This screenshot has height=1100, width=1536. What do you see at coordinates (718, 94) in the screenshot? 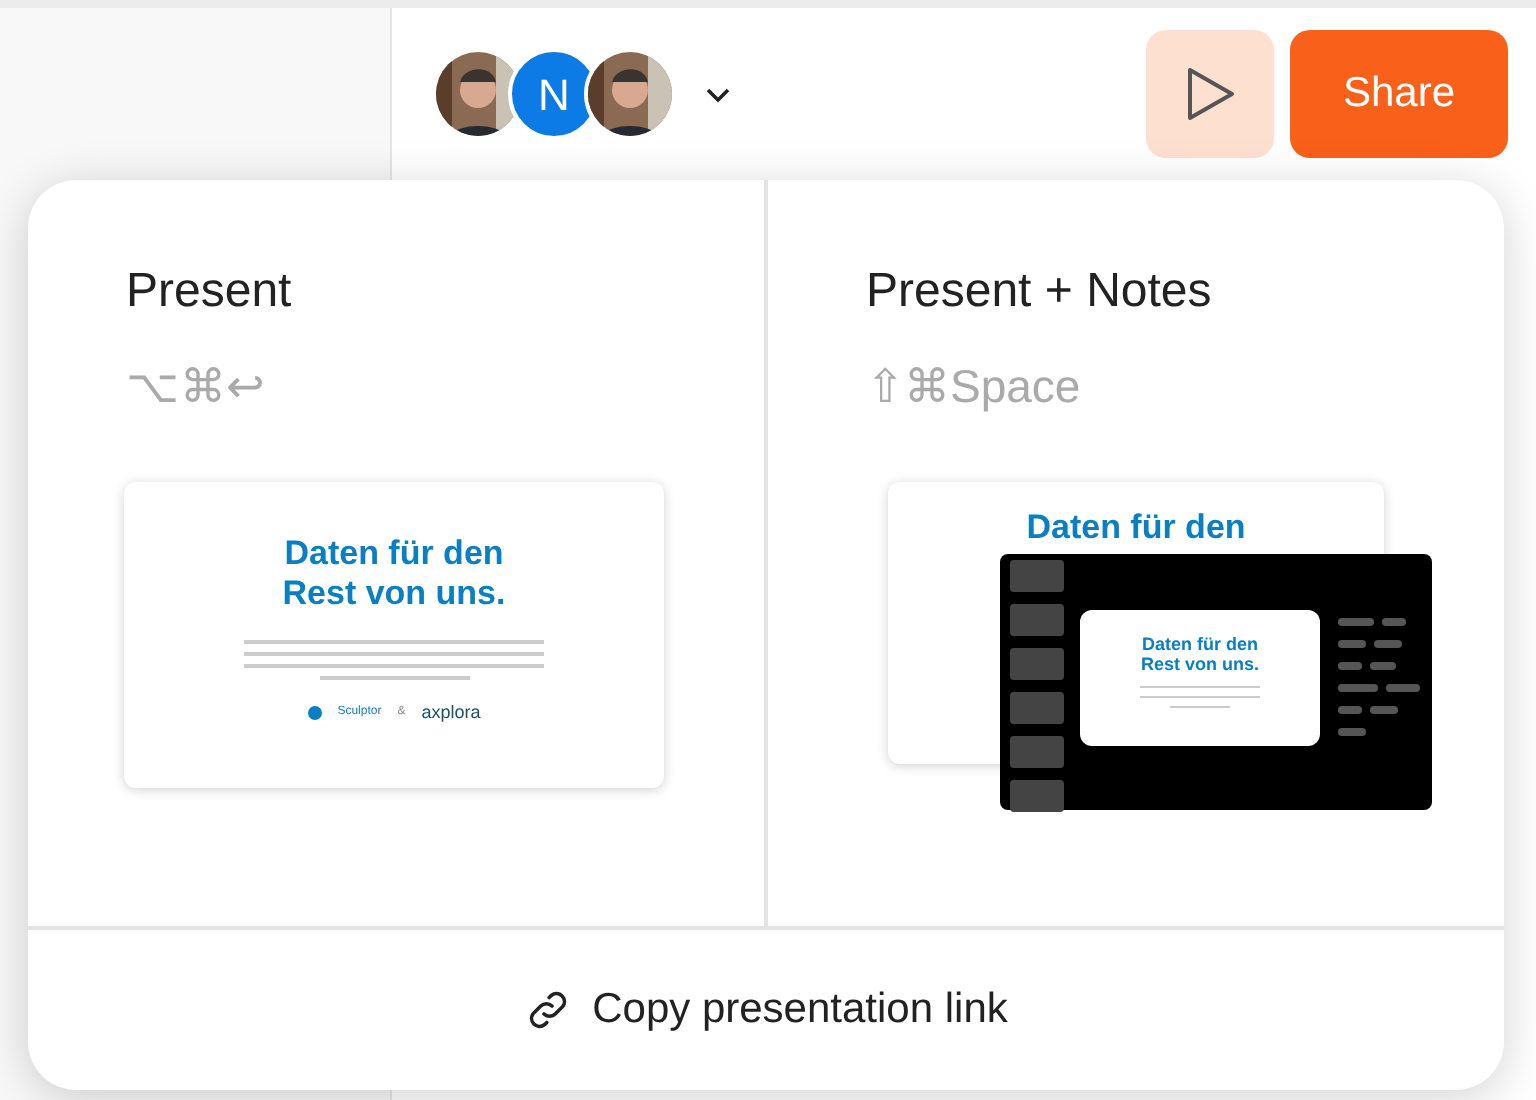
I see `chevron-down-icon` at bounding box center [718, 94].